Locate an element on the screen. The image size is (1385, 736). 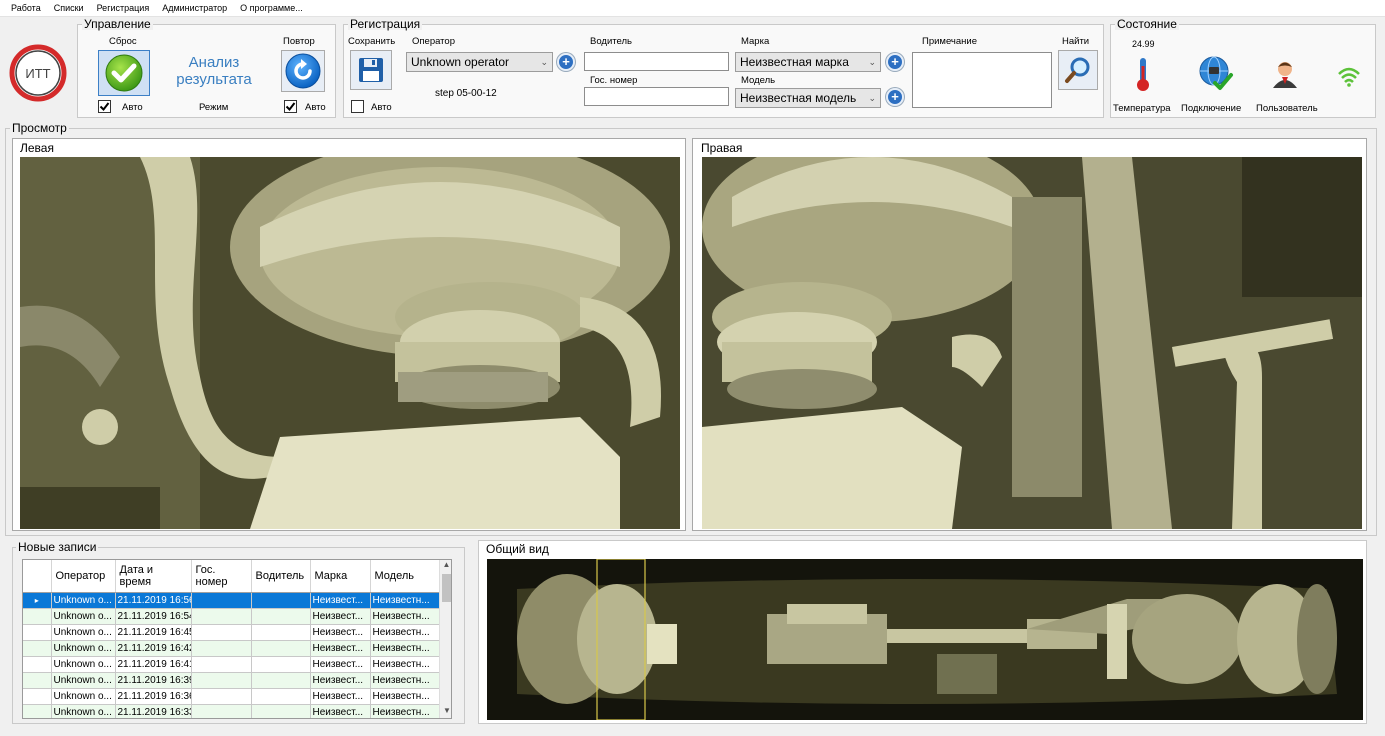
right-camera-title: Правая is located at coordinates (722, 148).